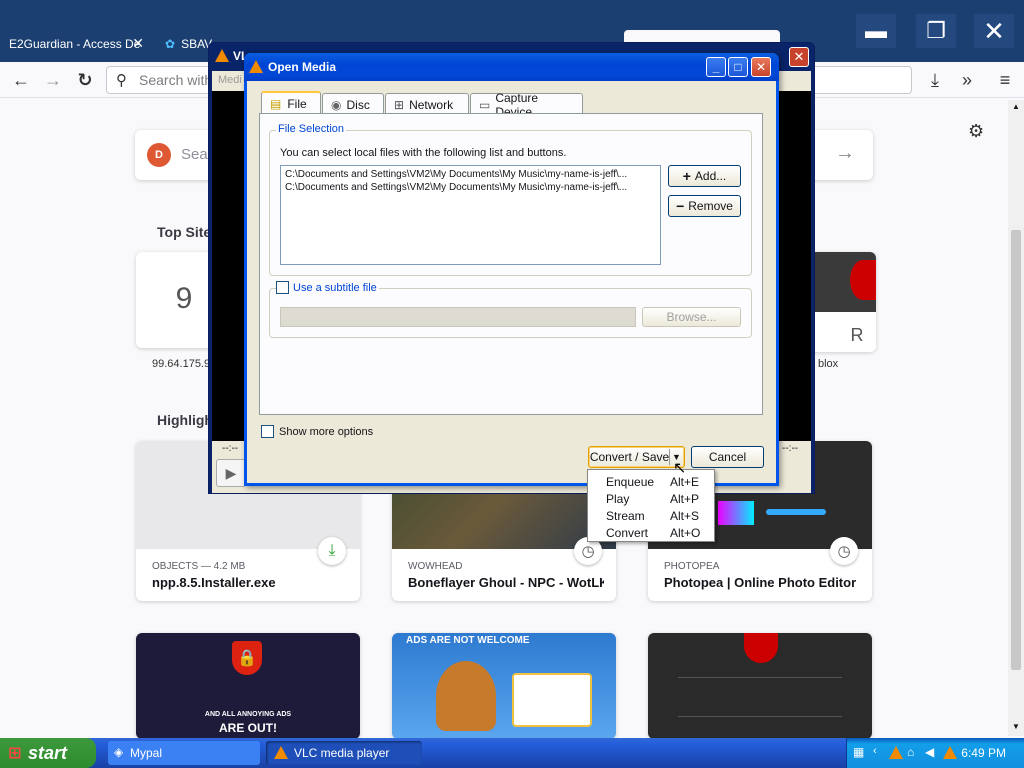 Image resolution: width=1024 pixels, height=768 pixels. I want to click on restore-icon: ❐, so click(936, 31).